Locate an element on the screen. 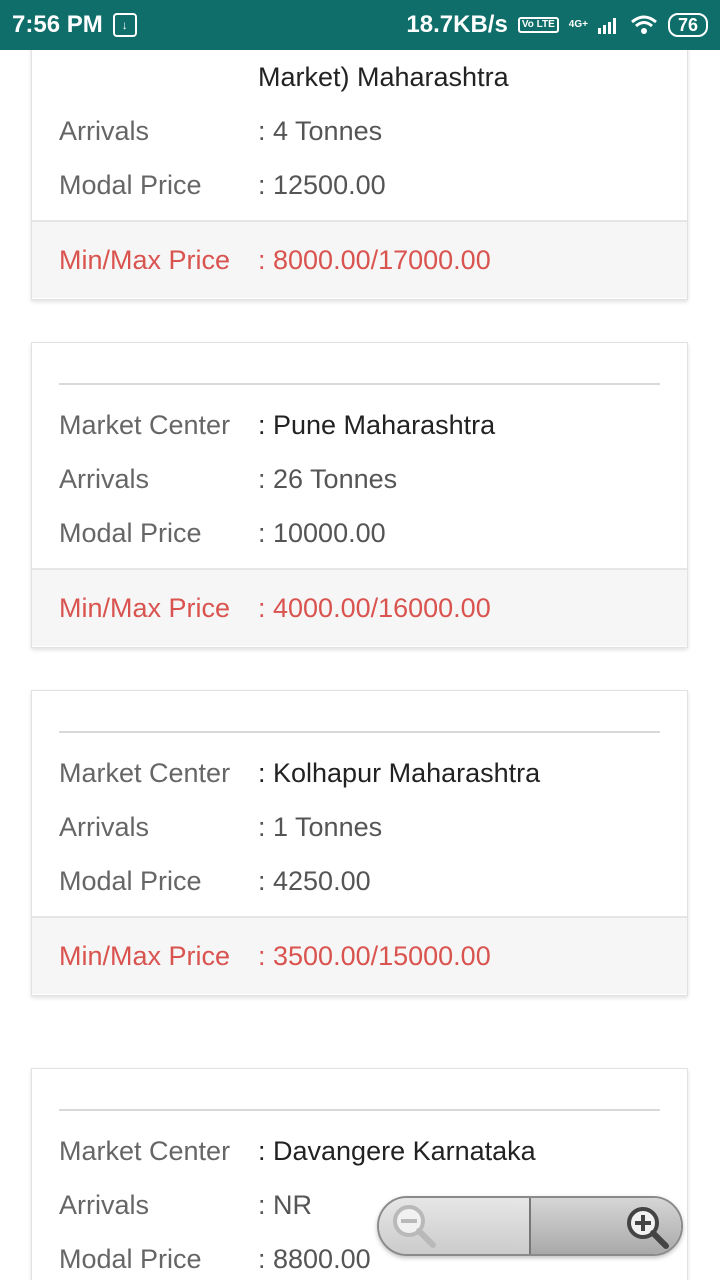 The height and width of the screenshot is (1280, 720). network-speed: 18.7KB/s is located at coordinates (457, 24).